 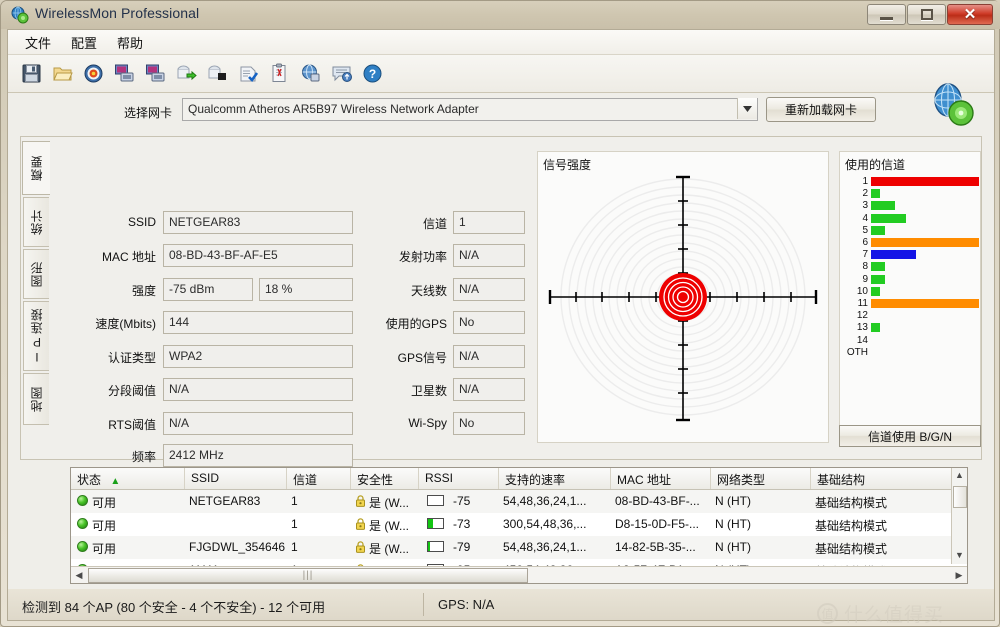 I want to click on field-label-wi-spy: Wi-Spy, so click(x=427, y=423).